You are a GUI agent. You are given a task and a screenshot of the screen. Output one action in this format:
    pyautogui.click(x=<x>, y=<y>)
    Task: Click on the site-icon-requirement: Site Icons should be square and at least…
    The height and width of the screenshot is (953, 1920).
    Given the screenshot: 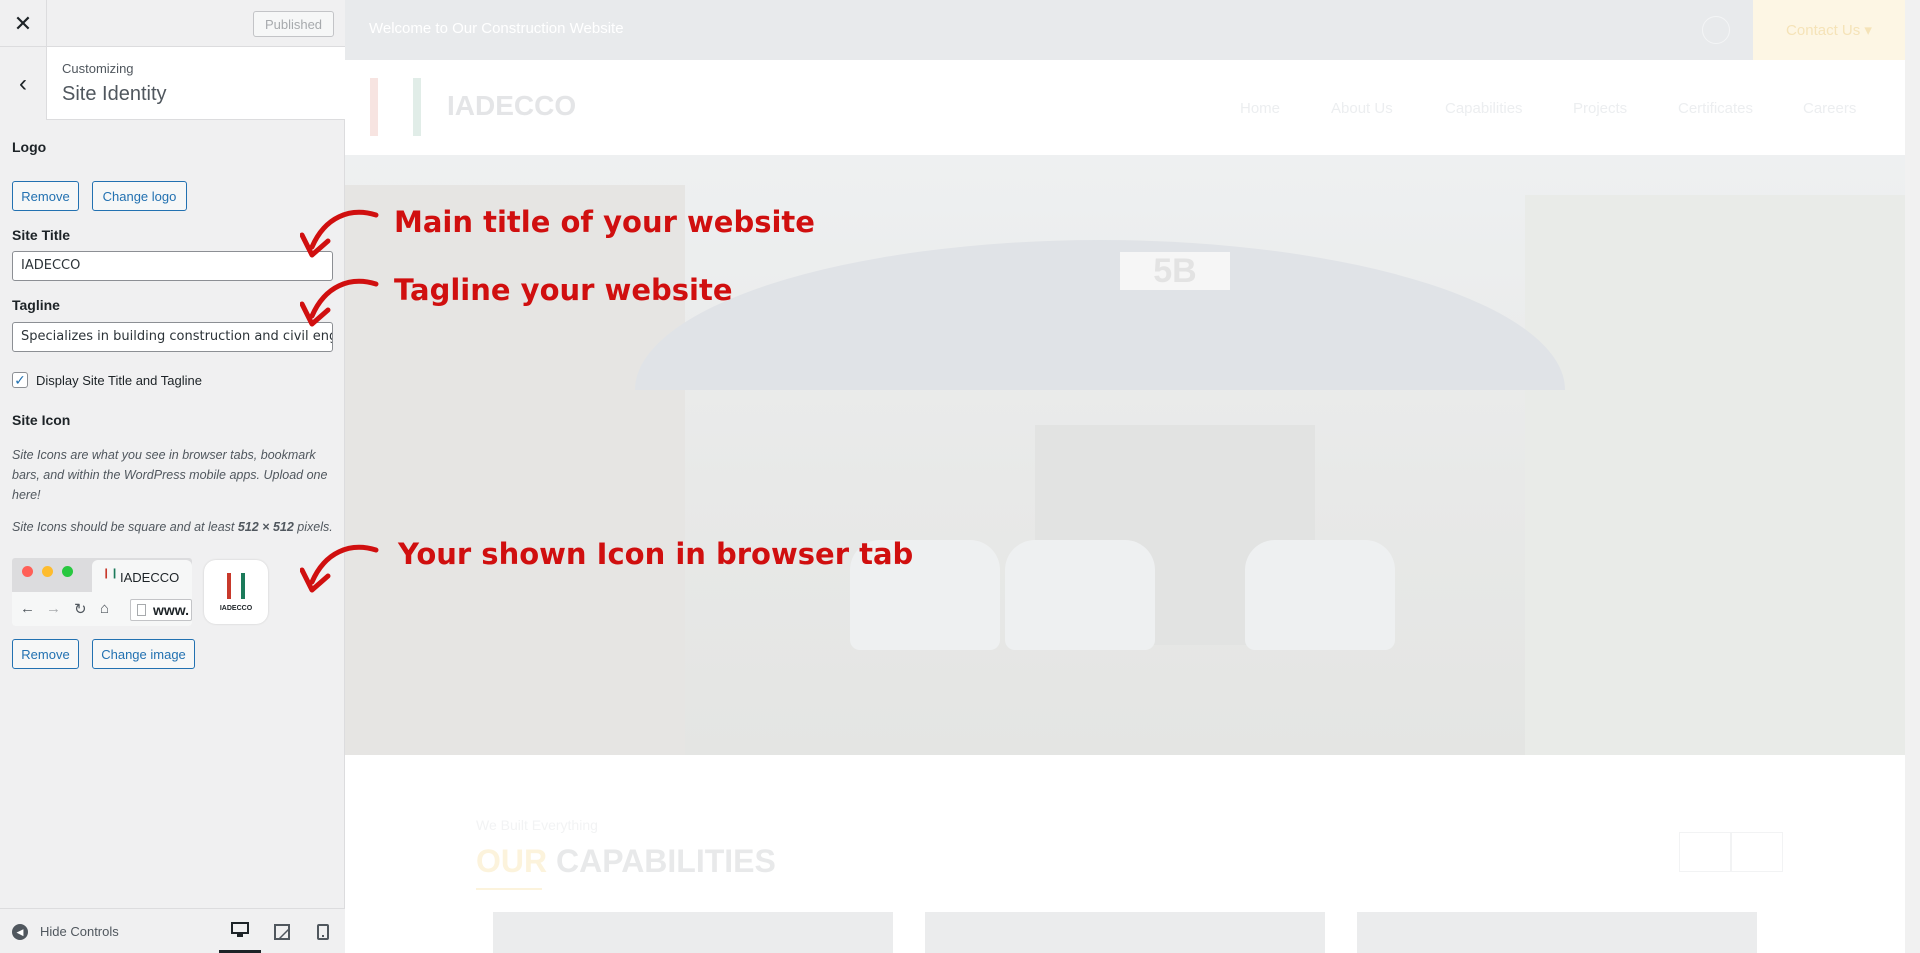 What is the action you would take?
    pyautogui.click(x=172, y=527)
    